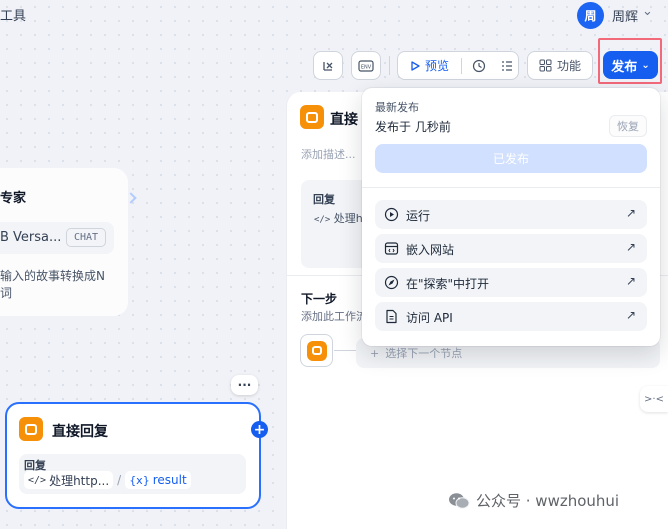 Image resolution: width=668 pixels, height=529 pixels. What do you see at coordinates (459, 500) in the screenshot?
I see `wechat-icon` at bounding box center [459, 500].